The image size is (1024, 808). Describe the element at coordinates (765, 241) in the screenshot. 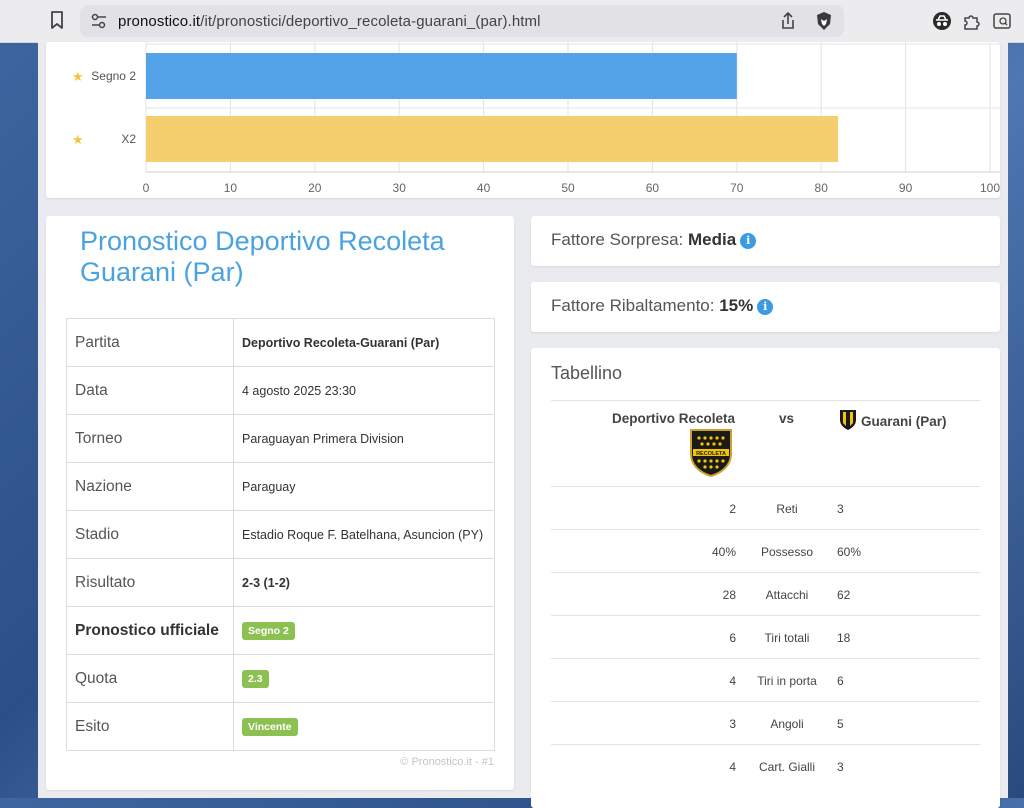

I see `fattore-sorpresa-card: Fattore Sorpresa: Media i` at that location.